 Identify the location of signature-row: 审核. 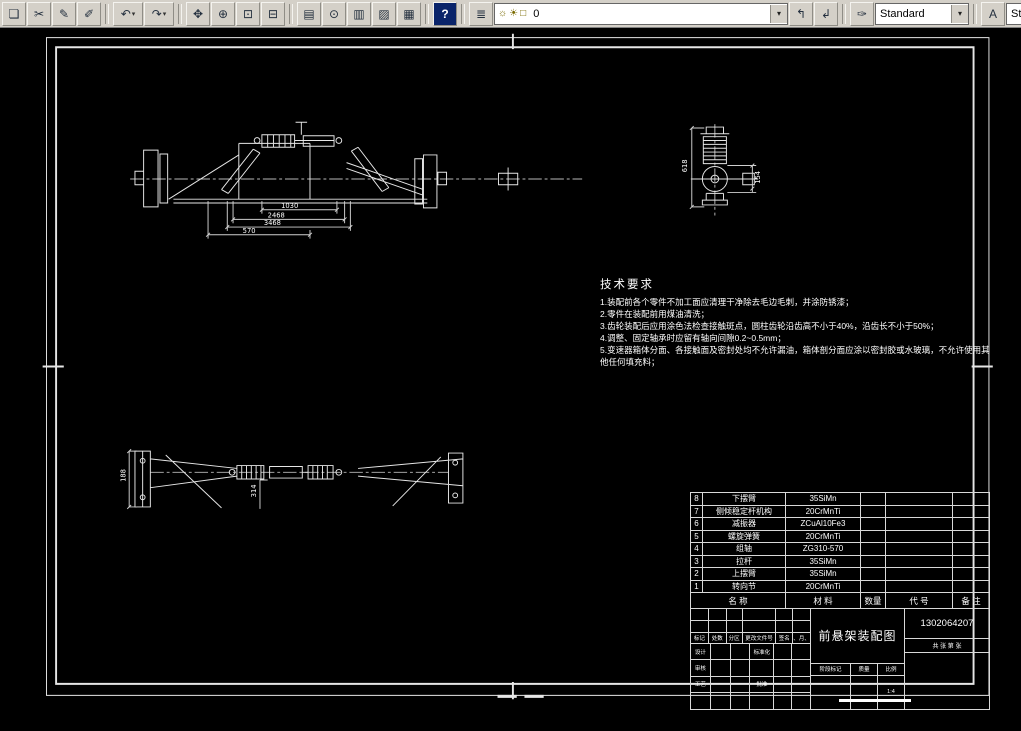
(750, 668).